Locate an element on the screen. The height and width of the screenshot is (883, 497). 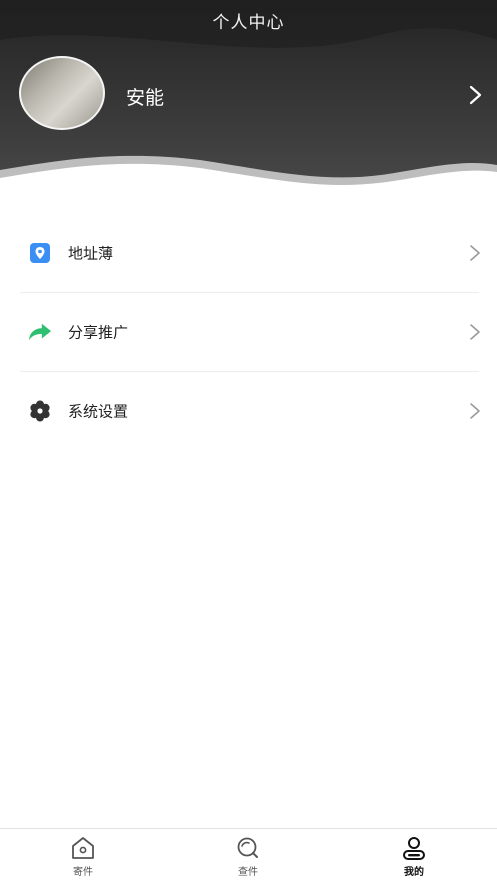
tab-track: 查件 is located at coordinates (248, 858).